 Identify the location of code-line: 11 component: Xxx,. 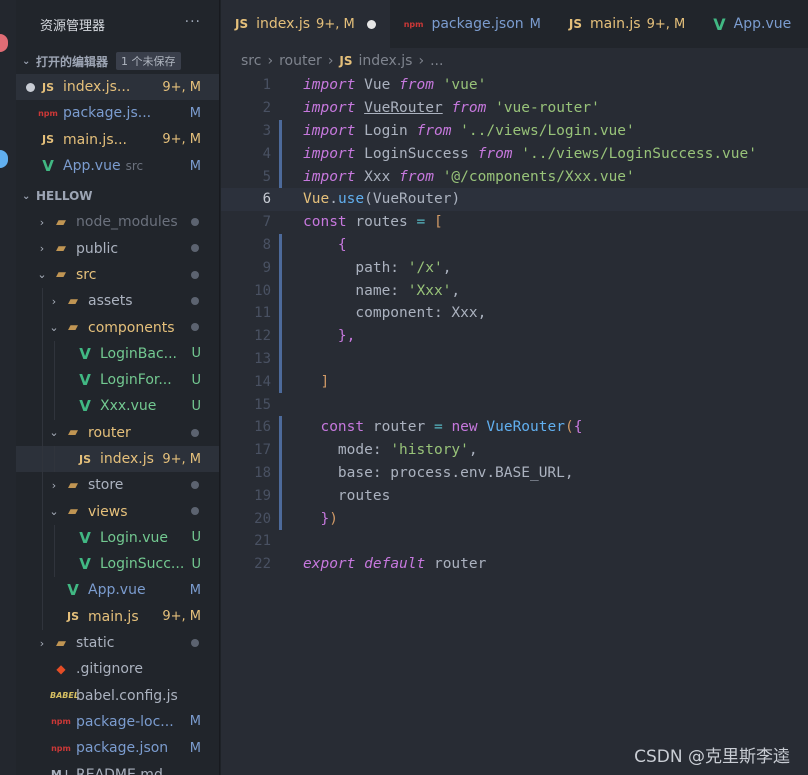
(514, 313).